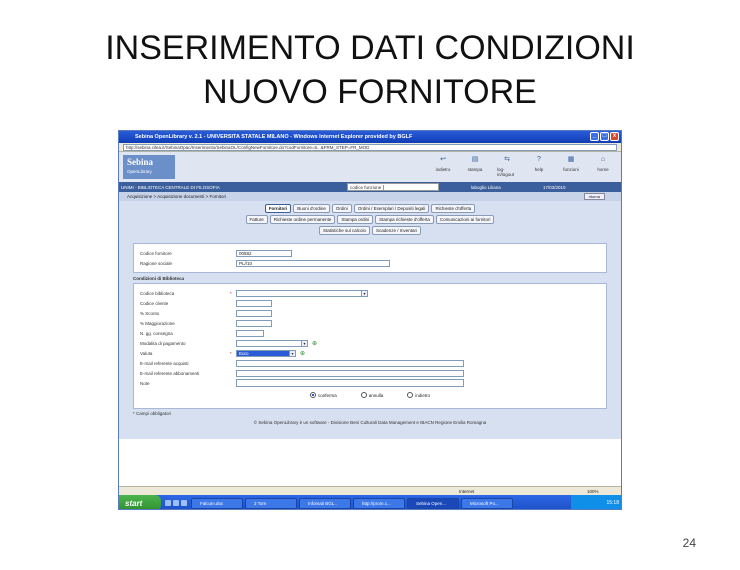  What do you see at coordinates (593, 491) in the screenshot?
I see `zoom-level: 100%` at bounding box center [593, 491].